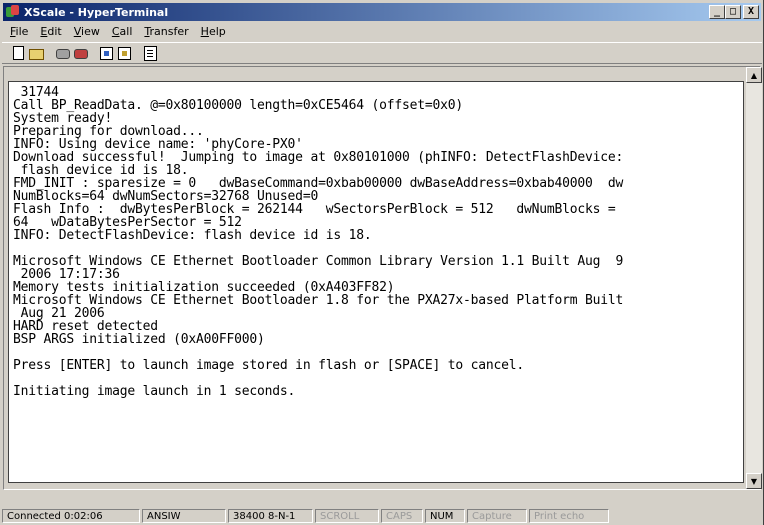 Image resolution: width=764 pixels, height=525 pixels. I want to click on toolbar, so click(382, 53).